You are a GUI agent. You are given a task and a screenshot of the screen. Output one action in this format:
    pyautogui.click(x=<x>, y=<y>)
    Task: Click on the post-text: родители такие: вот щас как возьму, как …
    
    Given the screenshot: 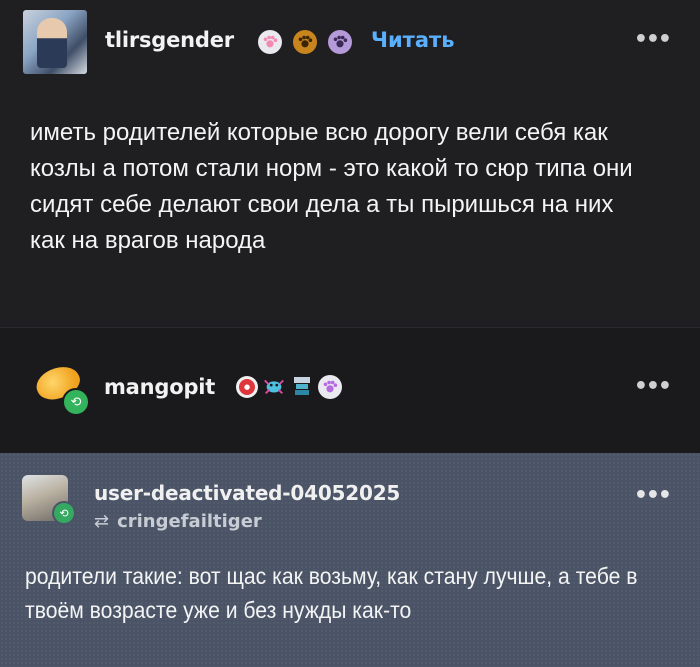 What is the action you would take?
    pyautogui.click(x=331, y=593)
    